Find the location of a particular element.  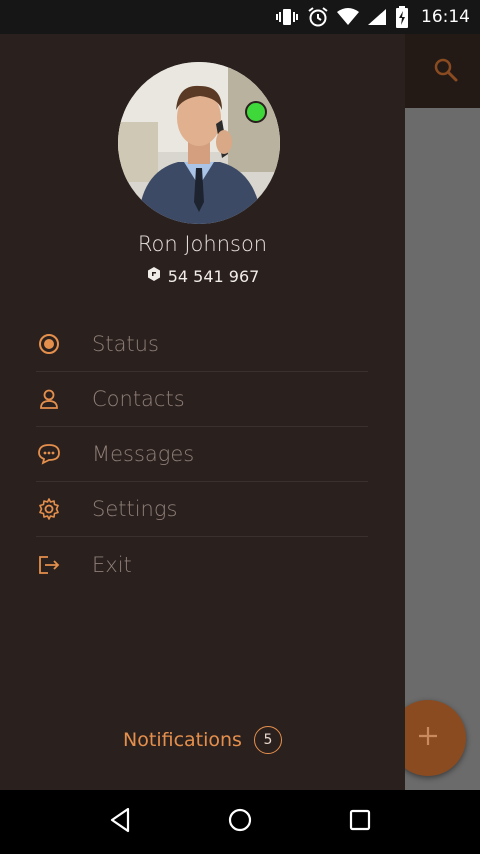

back-button is located at coordinates (120, 822).